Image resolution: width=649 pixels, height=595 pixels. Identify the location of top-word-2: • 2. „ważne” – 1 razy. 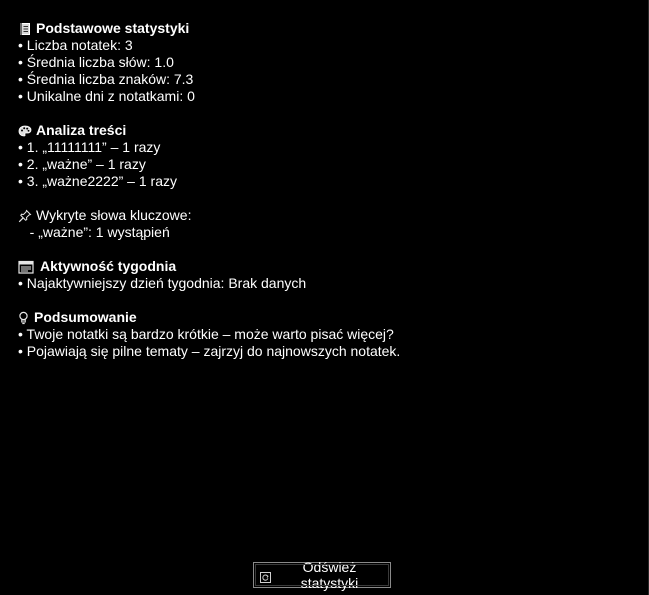
(82, 164).